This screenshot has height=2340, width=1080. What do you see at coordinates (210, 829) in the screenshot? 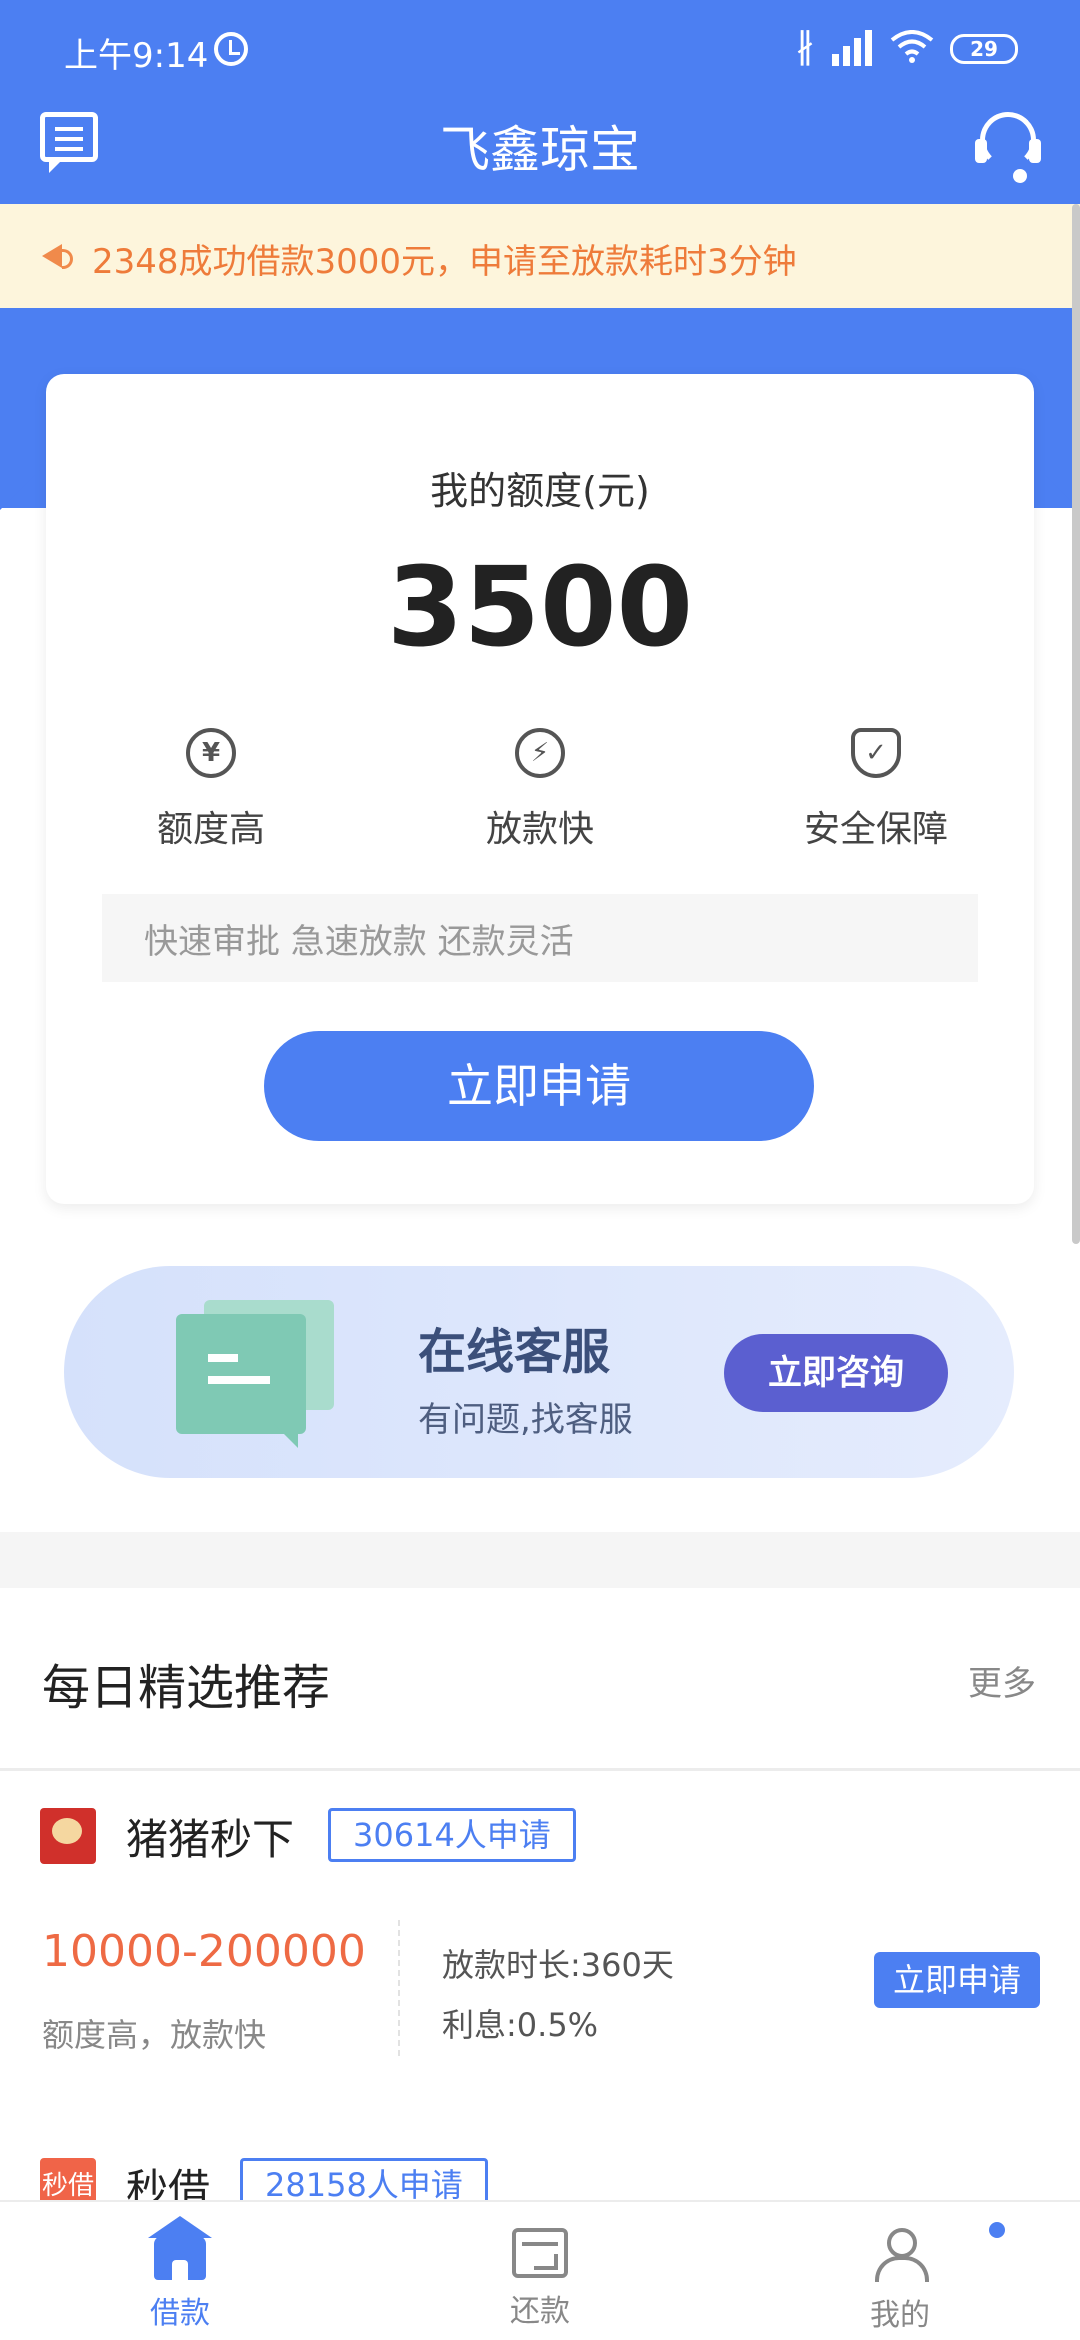
I see `feature-label: 额度高` at bounding box center [210, 829].